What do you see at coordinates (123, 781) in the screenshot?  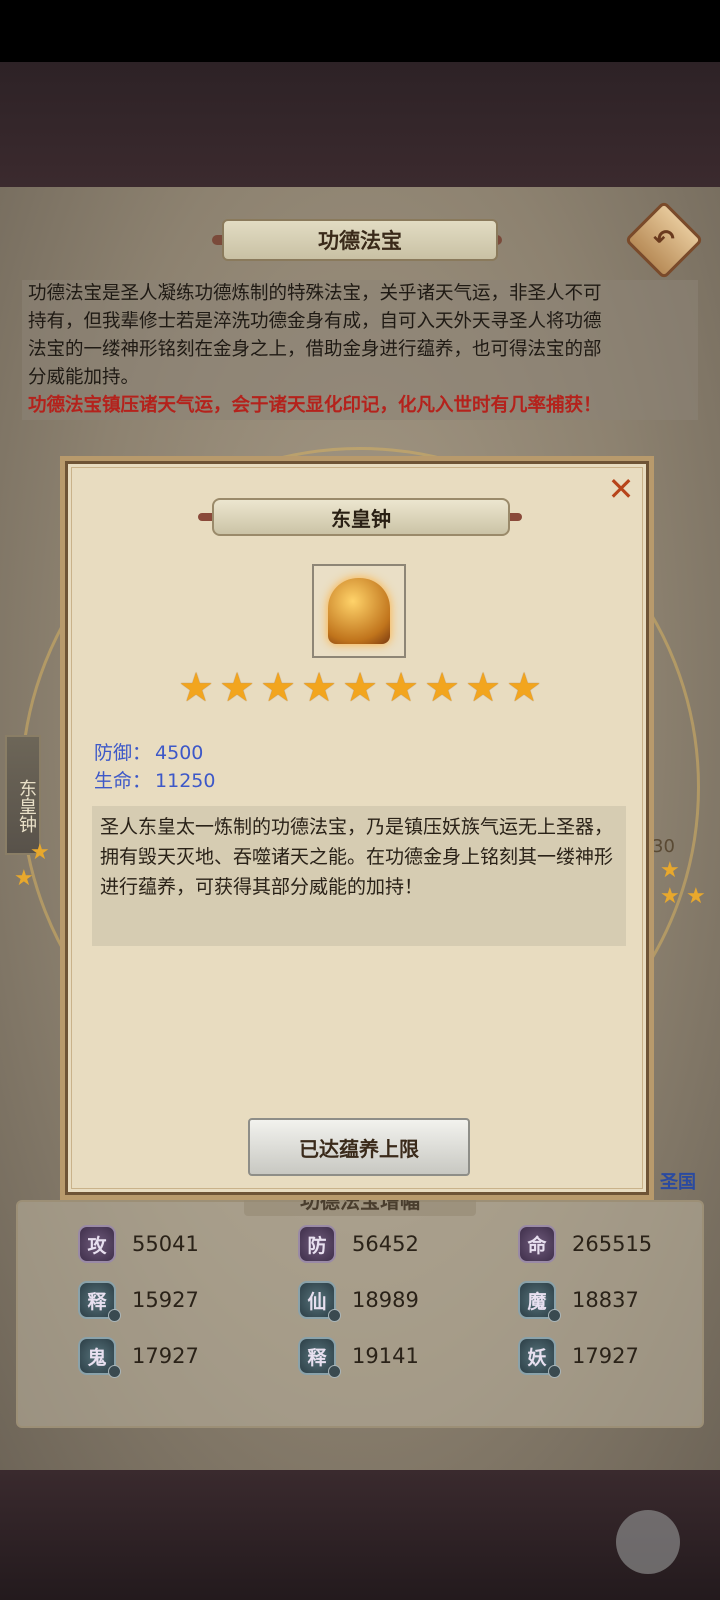 I see `attr-label: 生命：` at bounding box center [123, 781].